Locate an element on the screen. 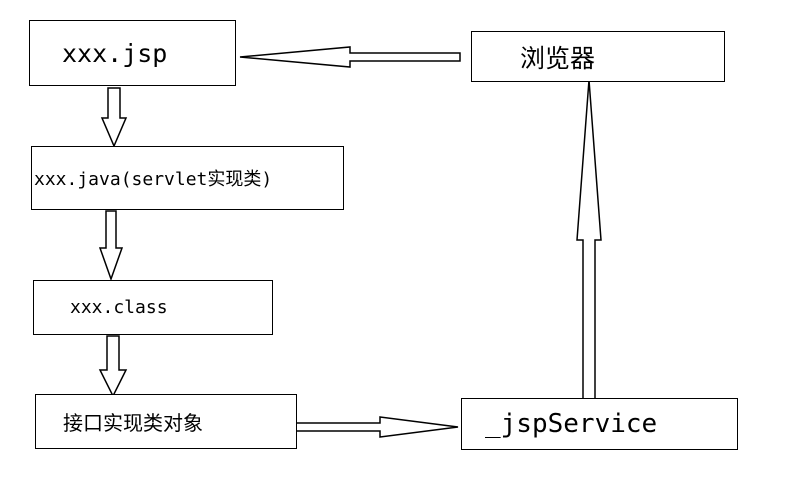  java-file-box: xxx.java(servlet实现类) is located at coordinates (187, 178).